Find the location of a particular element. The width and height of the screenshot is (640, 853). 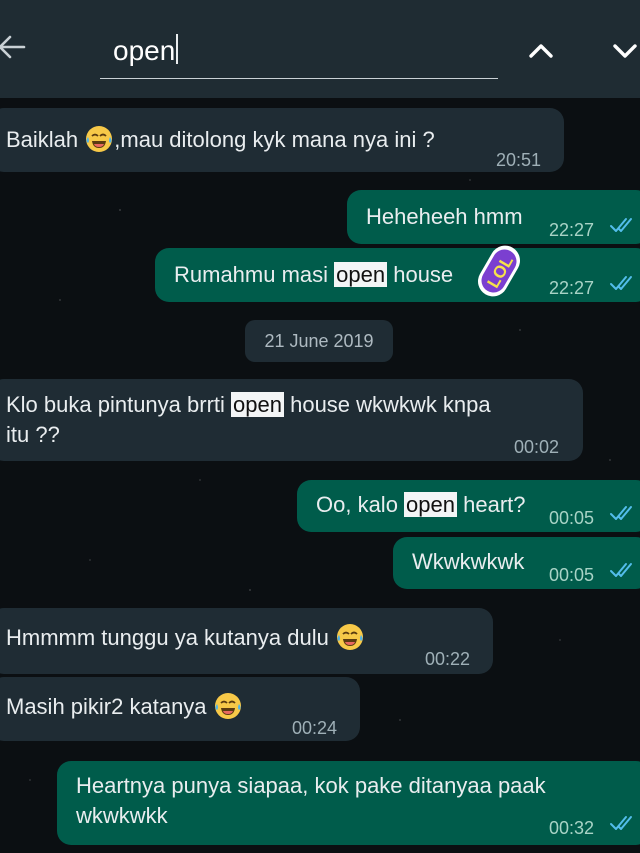

text-cursor is located at coordinates (177, 49).